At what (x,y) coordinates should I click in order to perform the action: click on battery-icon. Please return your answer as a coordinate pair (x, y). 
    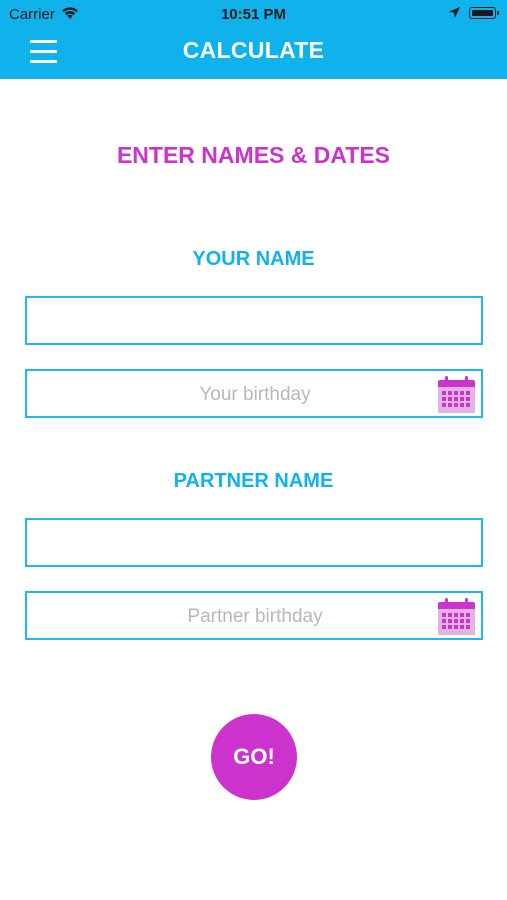
    Looking at the image, I should click on (484, 13).